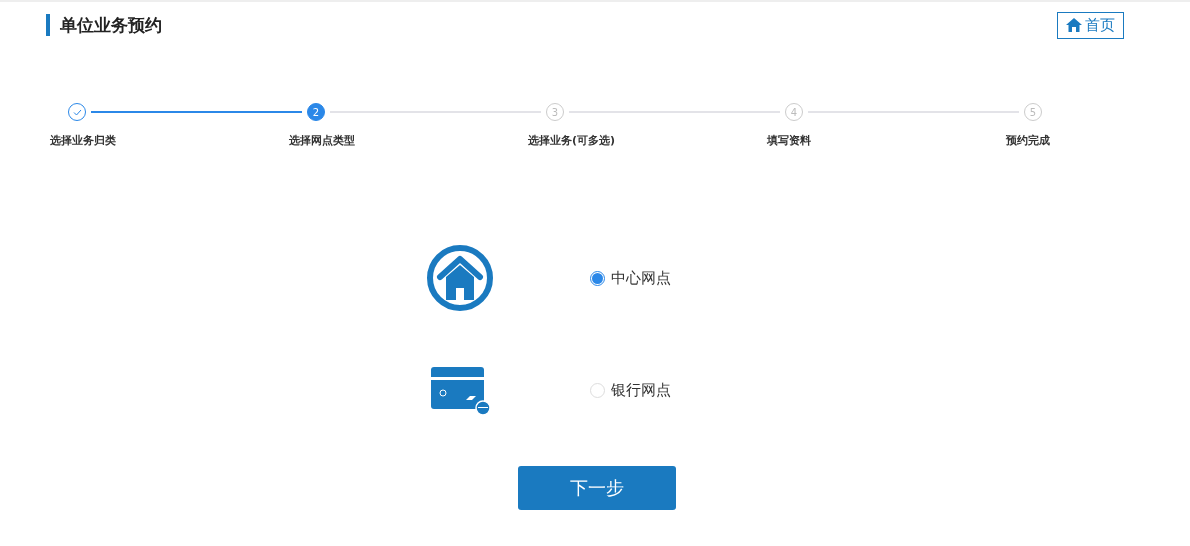 The width and height of the screenshot is (1190, 546). I want to click on step-marker: 2, so click(316, 112).